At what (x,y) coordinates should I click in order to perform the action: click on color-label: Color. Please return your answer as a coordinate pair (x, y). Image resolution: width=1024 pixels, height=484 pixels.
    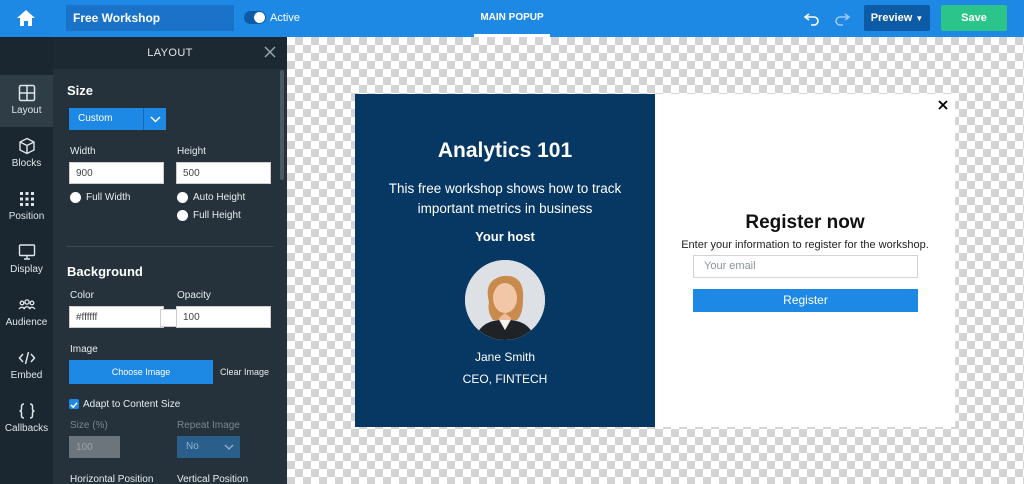
    Looking at the image, I should click on (82, 295).